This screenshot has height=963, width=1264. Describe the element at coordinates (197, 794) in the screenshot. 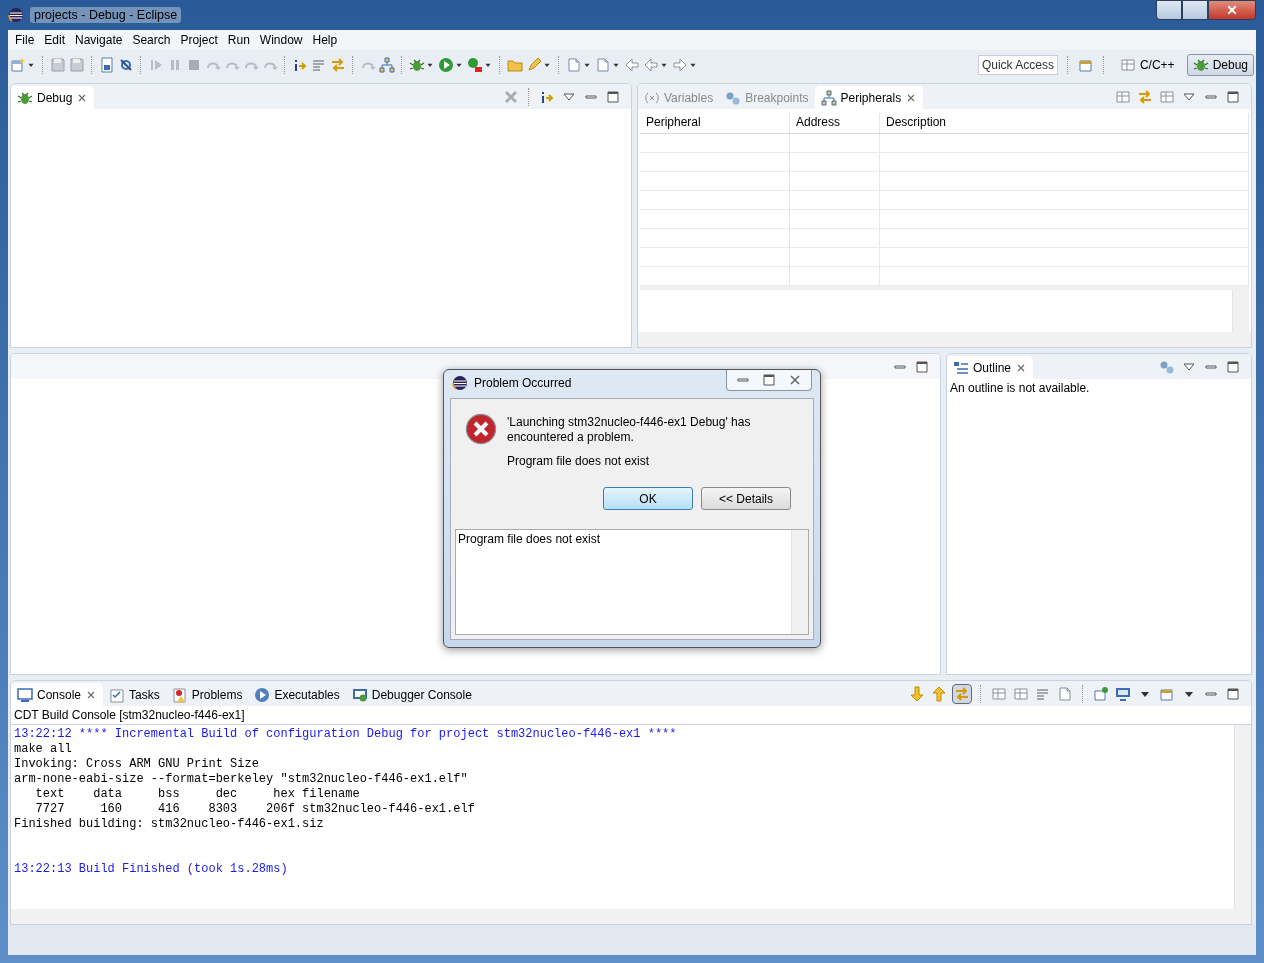

I see `console-line: text data bss dec hex filename` at that location.